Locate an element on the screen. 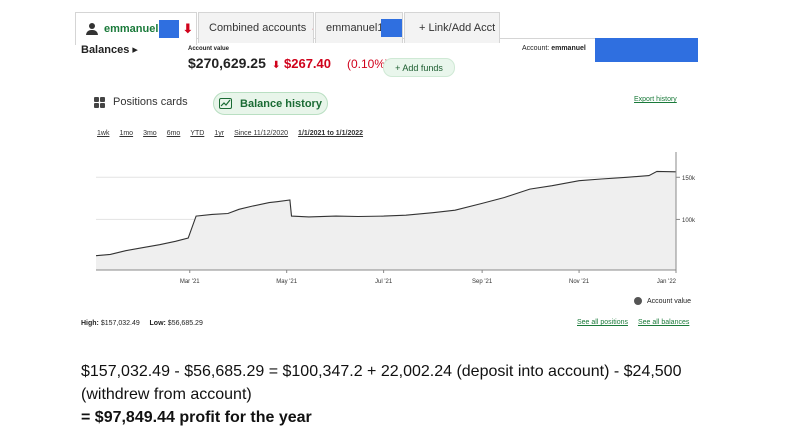 The width and height of the screenshot is (799, 448). account-change: ⬇ $267.40 is located at coordinates (301, 63).